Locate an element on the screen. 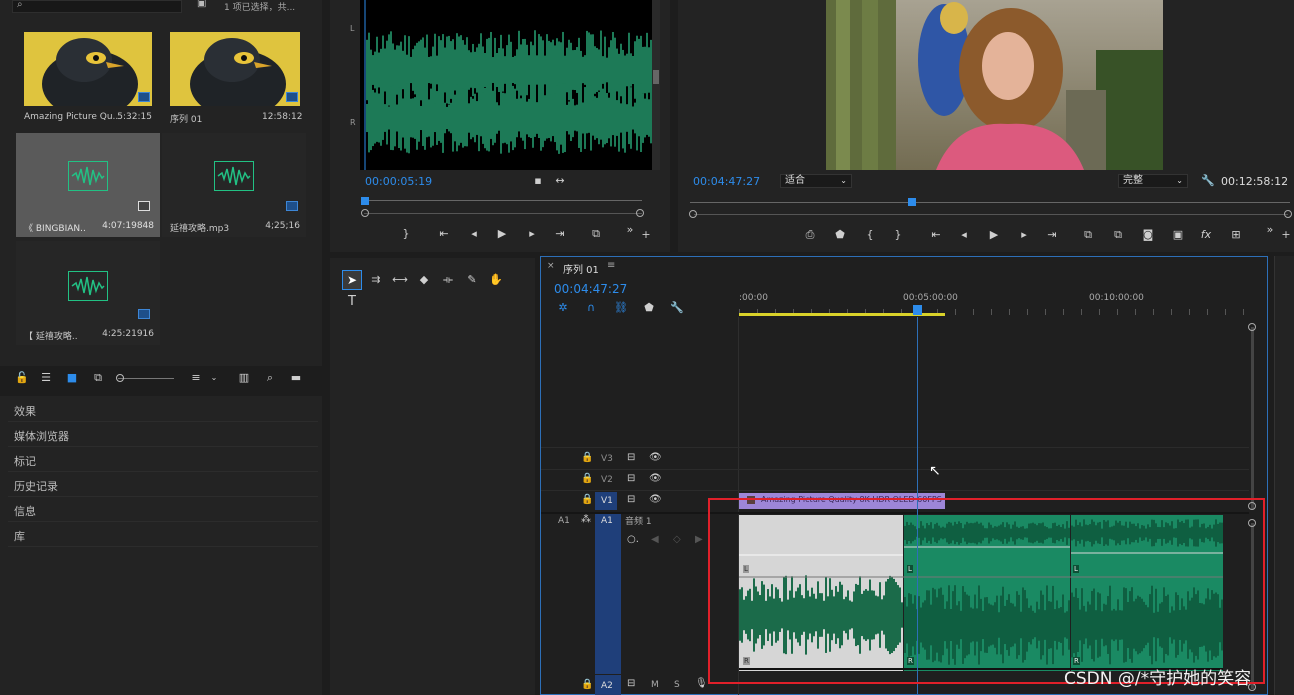 The width and height of the screenshot is (1294, 695). track-label: A2 is located at coordinates (607, 686).